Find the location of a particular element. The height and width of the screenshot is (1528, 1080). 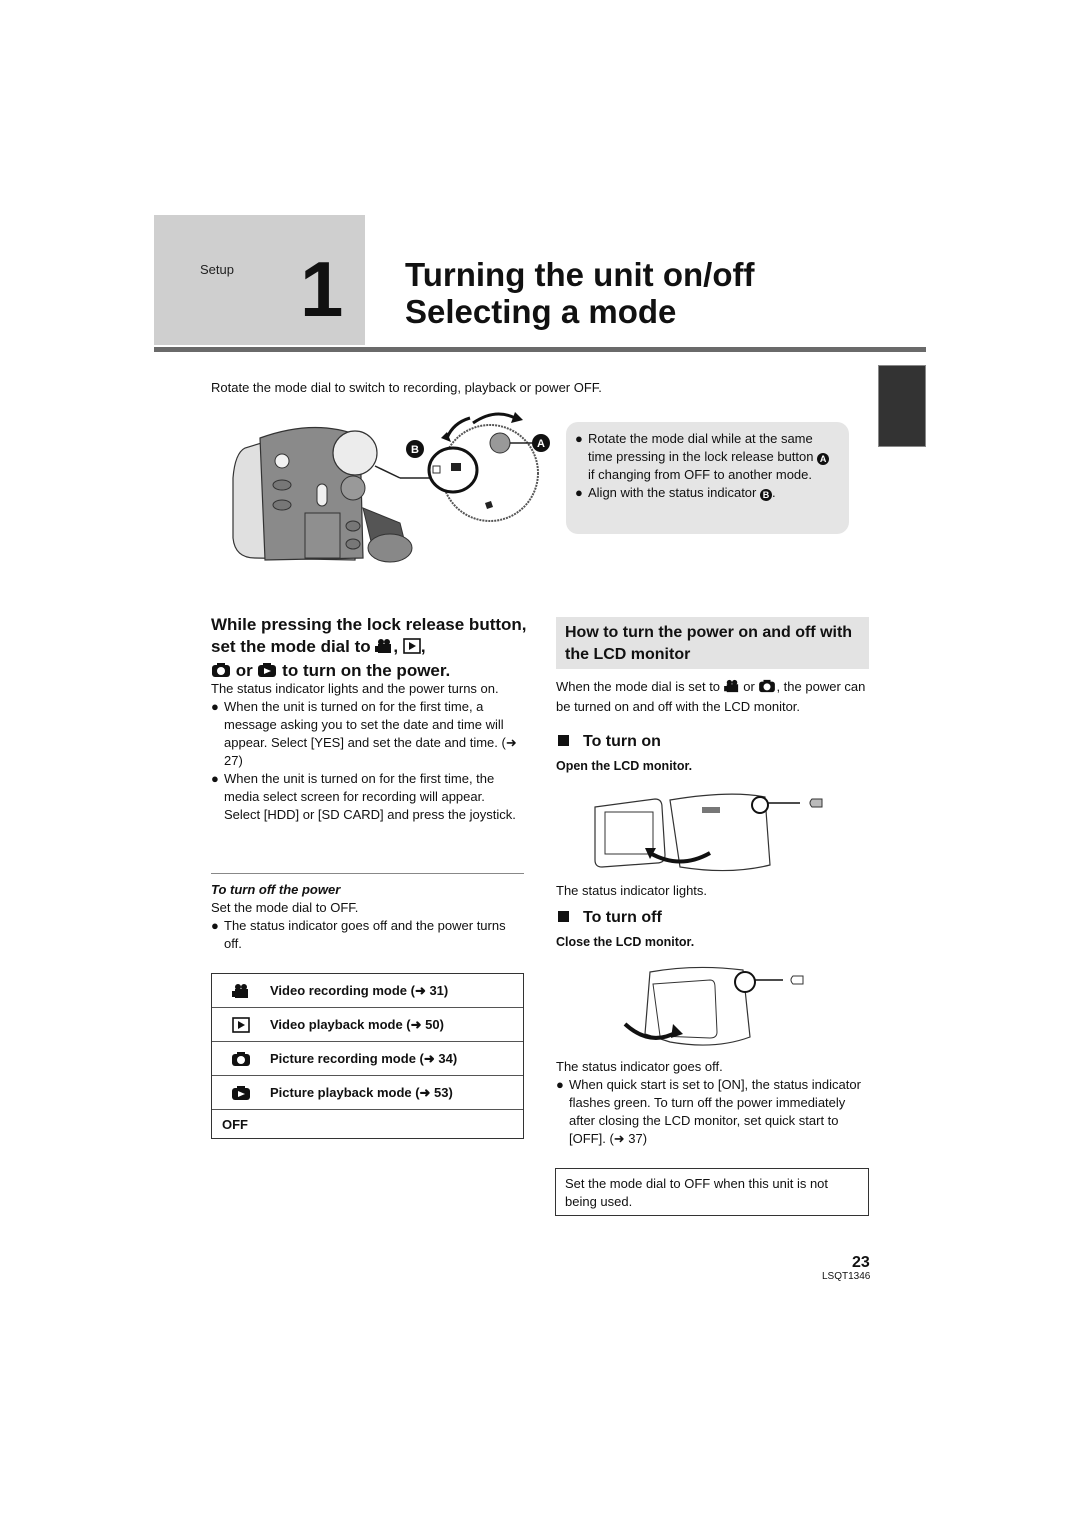

section-divider is located at coordinates (367, 873).